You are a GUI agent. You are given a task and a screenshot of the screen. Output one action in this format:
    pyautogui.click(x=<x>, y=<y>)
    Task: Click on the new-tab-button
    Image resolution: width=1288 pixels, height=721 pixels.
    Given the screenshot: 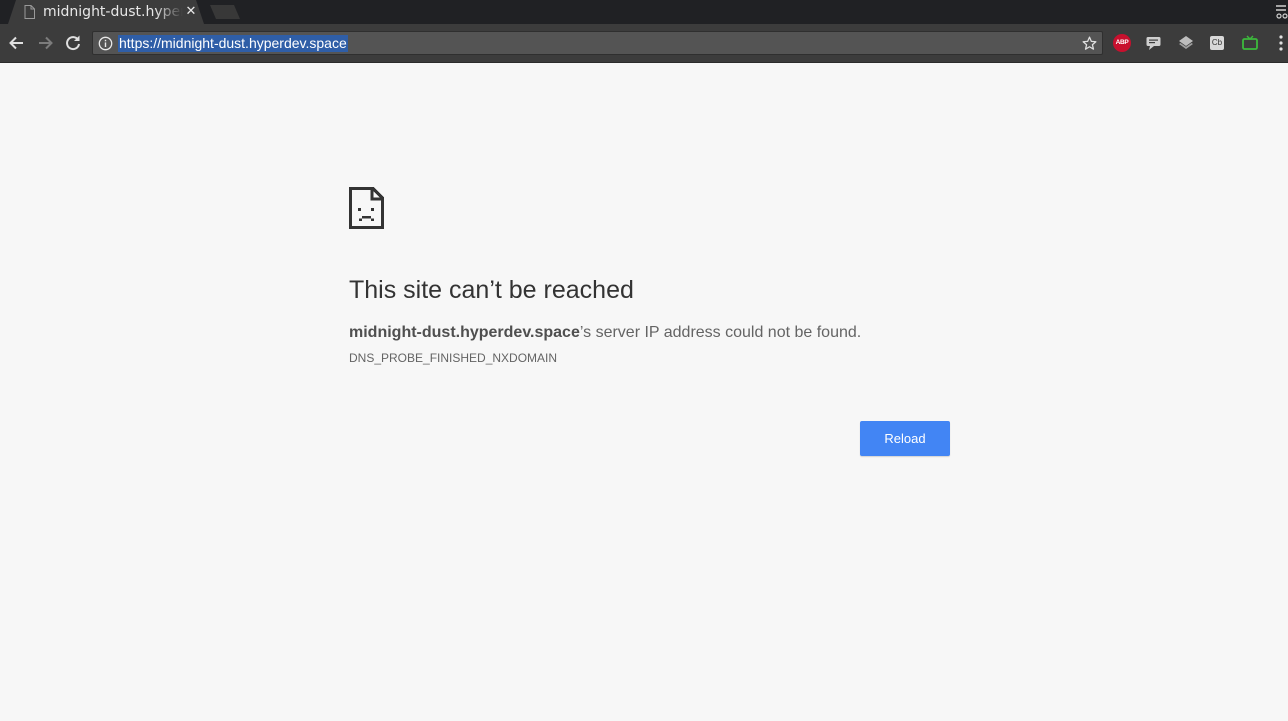 What is the action you would take?
    pyautogui.click(x=225, y=12)
    